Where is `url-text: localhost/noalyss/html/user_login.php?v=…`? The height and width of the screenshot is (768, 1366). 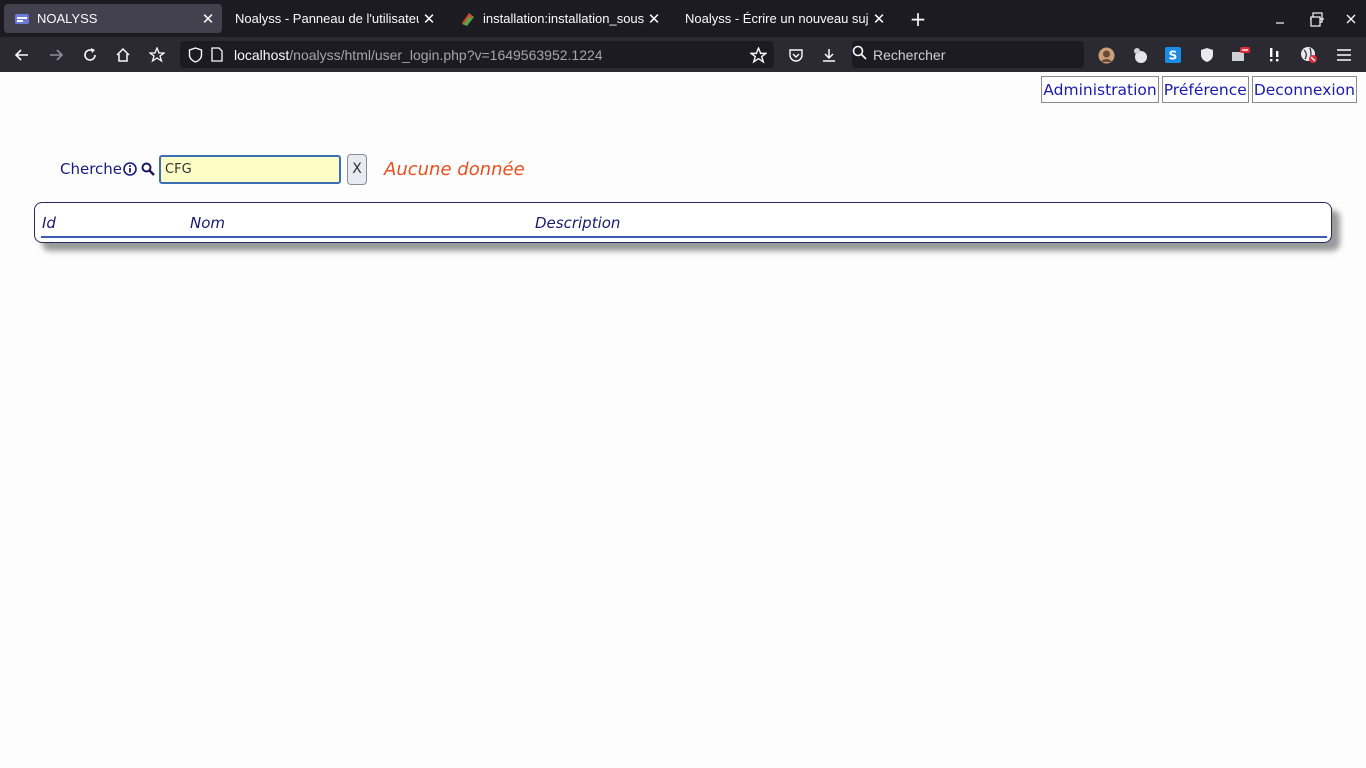 url-text: localhost/noalyss/html/user_login.php?v=… is located at coordinates (418, 55).